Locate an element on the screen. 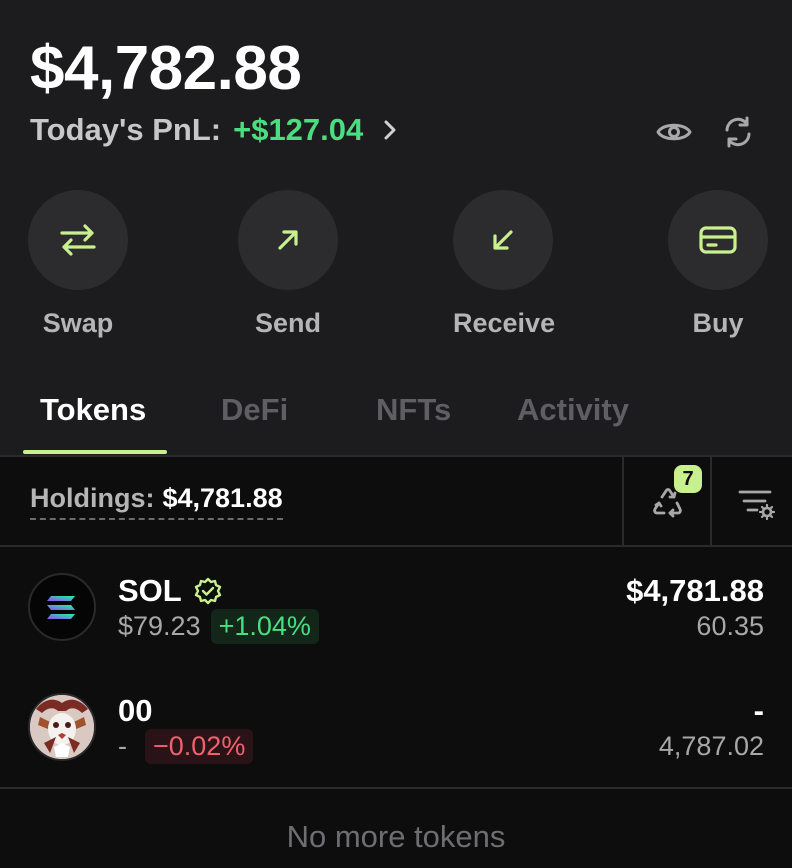  active-tab-indicator is located at coordinates (95, 452).